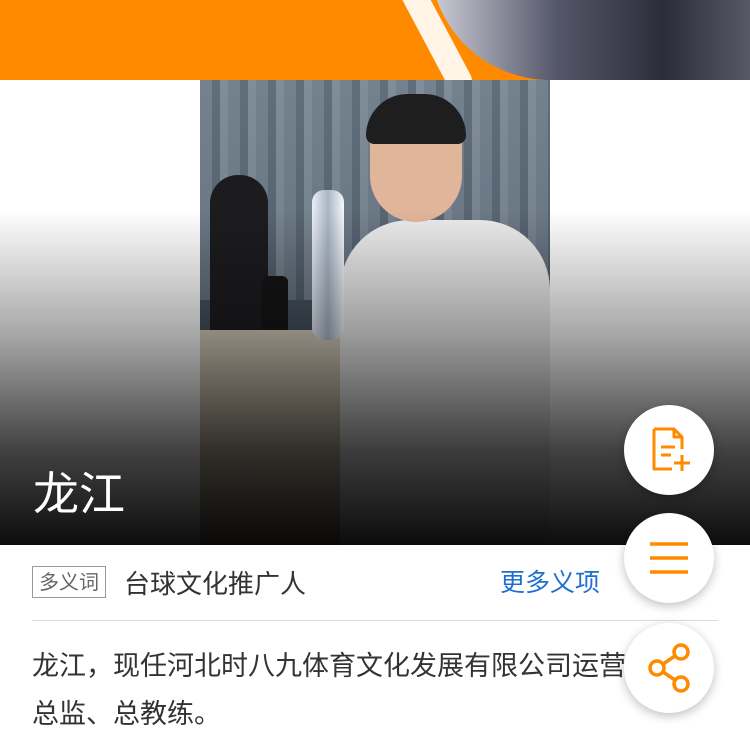 This screenshot has height=750, width=750. I want to click on share-button, so click(669, 668).